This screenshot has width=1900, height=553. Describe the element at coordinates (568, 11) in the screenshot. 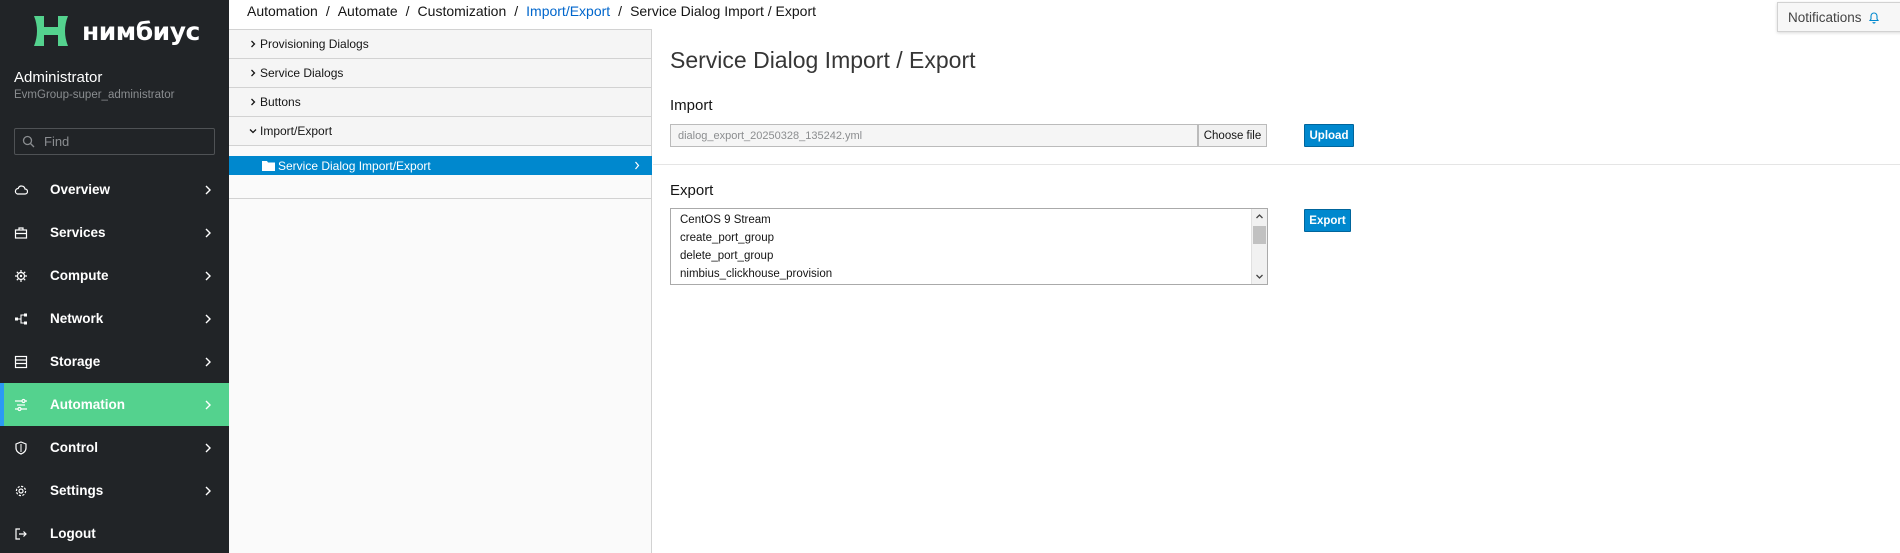

I see `breadcrumb-link: Import/Export` at that location.